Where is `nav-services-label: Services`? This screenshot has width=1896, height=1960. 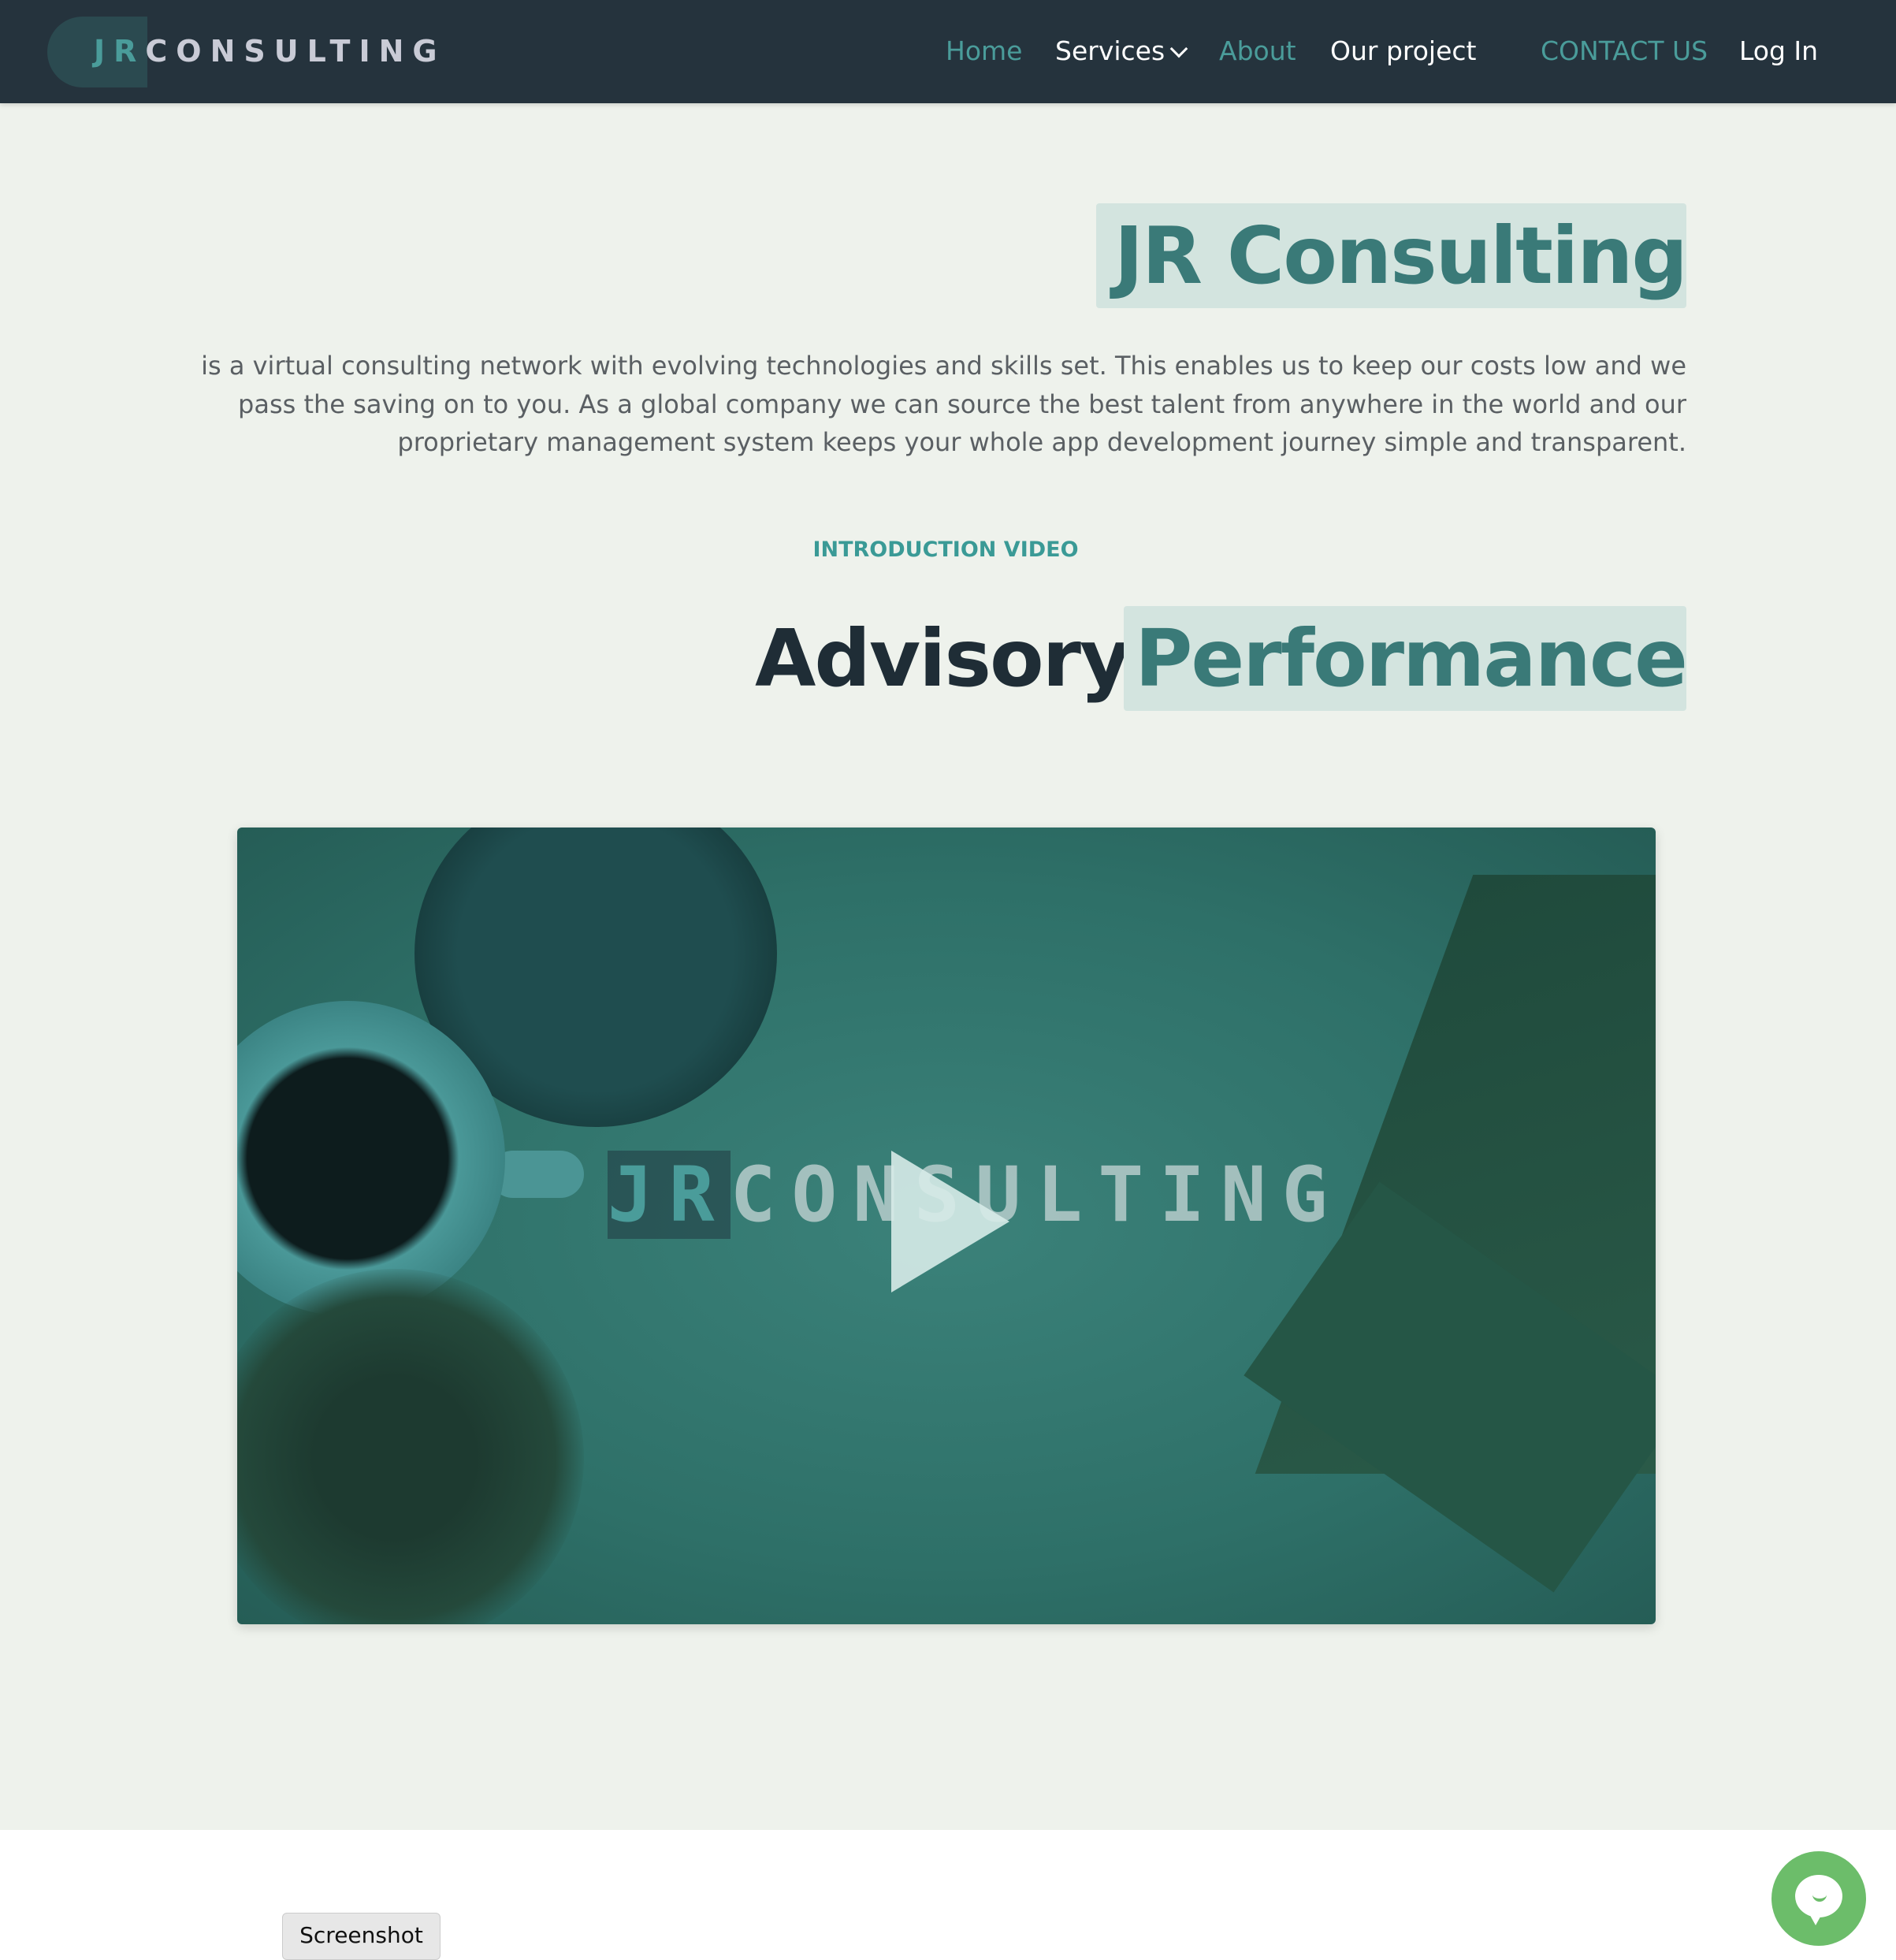 nav-services-label: Services is located at coordinates (1110, 50).